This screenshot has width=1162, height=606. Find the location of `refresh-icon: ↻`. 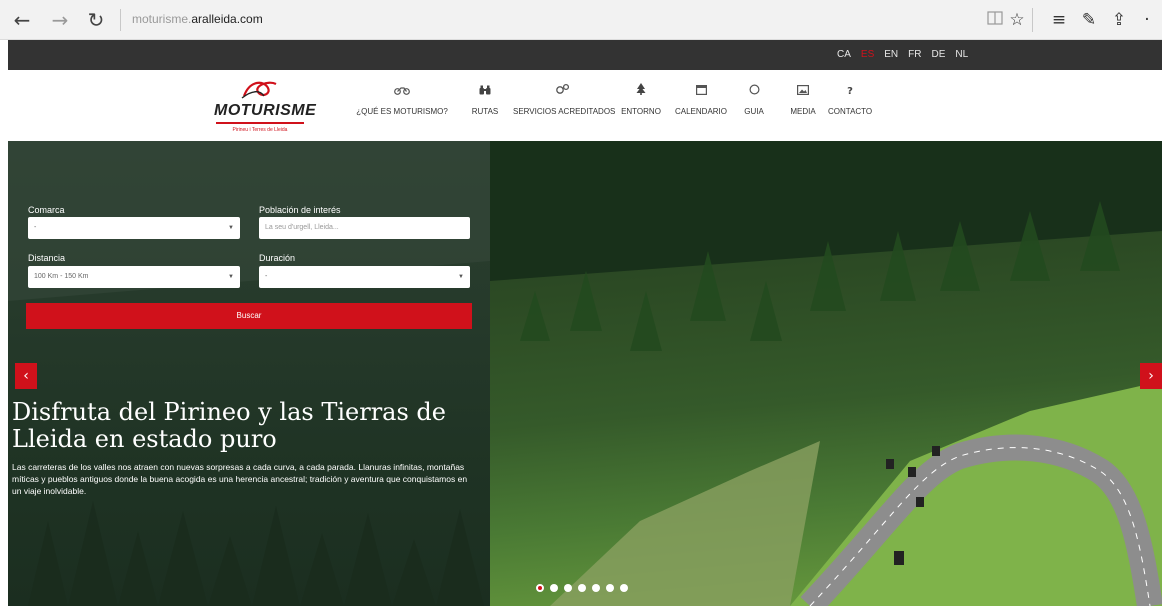

refresh-icon: ↻ is located at coordinates (96, 20).